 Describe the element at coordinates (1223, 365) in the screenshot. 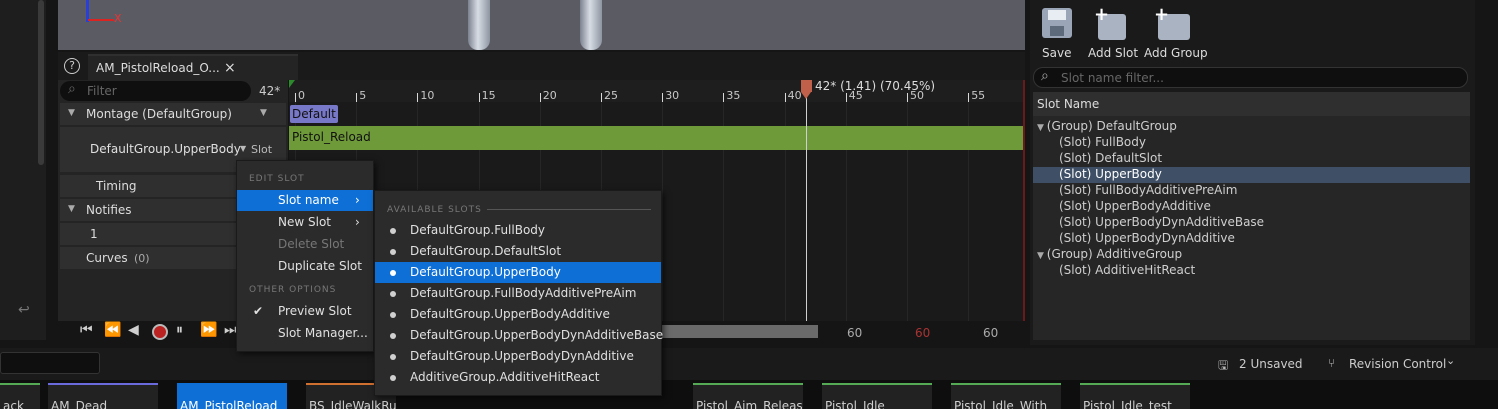

I see `save-icon: 🖫` at that location.